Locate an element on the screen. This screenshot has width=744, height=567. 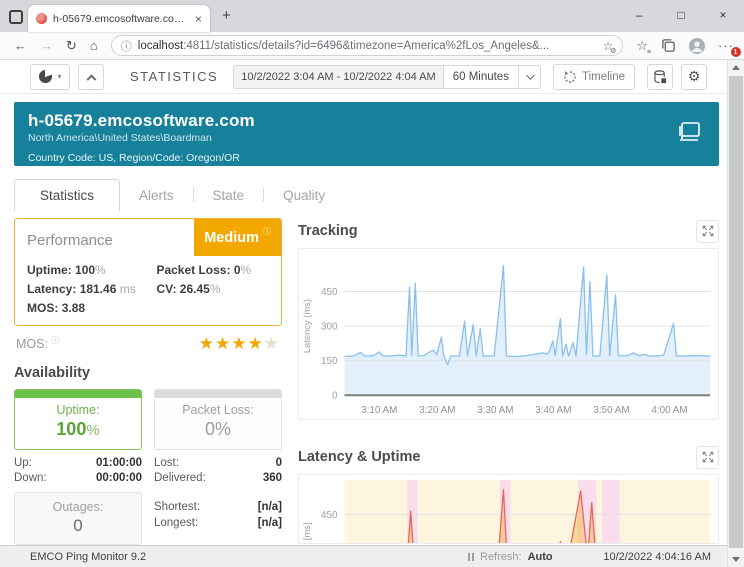
tab-alerts: Alerts is located at coordinates (156, 195).